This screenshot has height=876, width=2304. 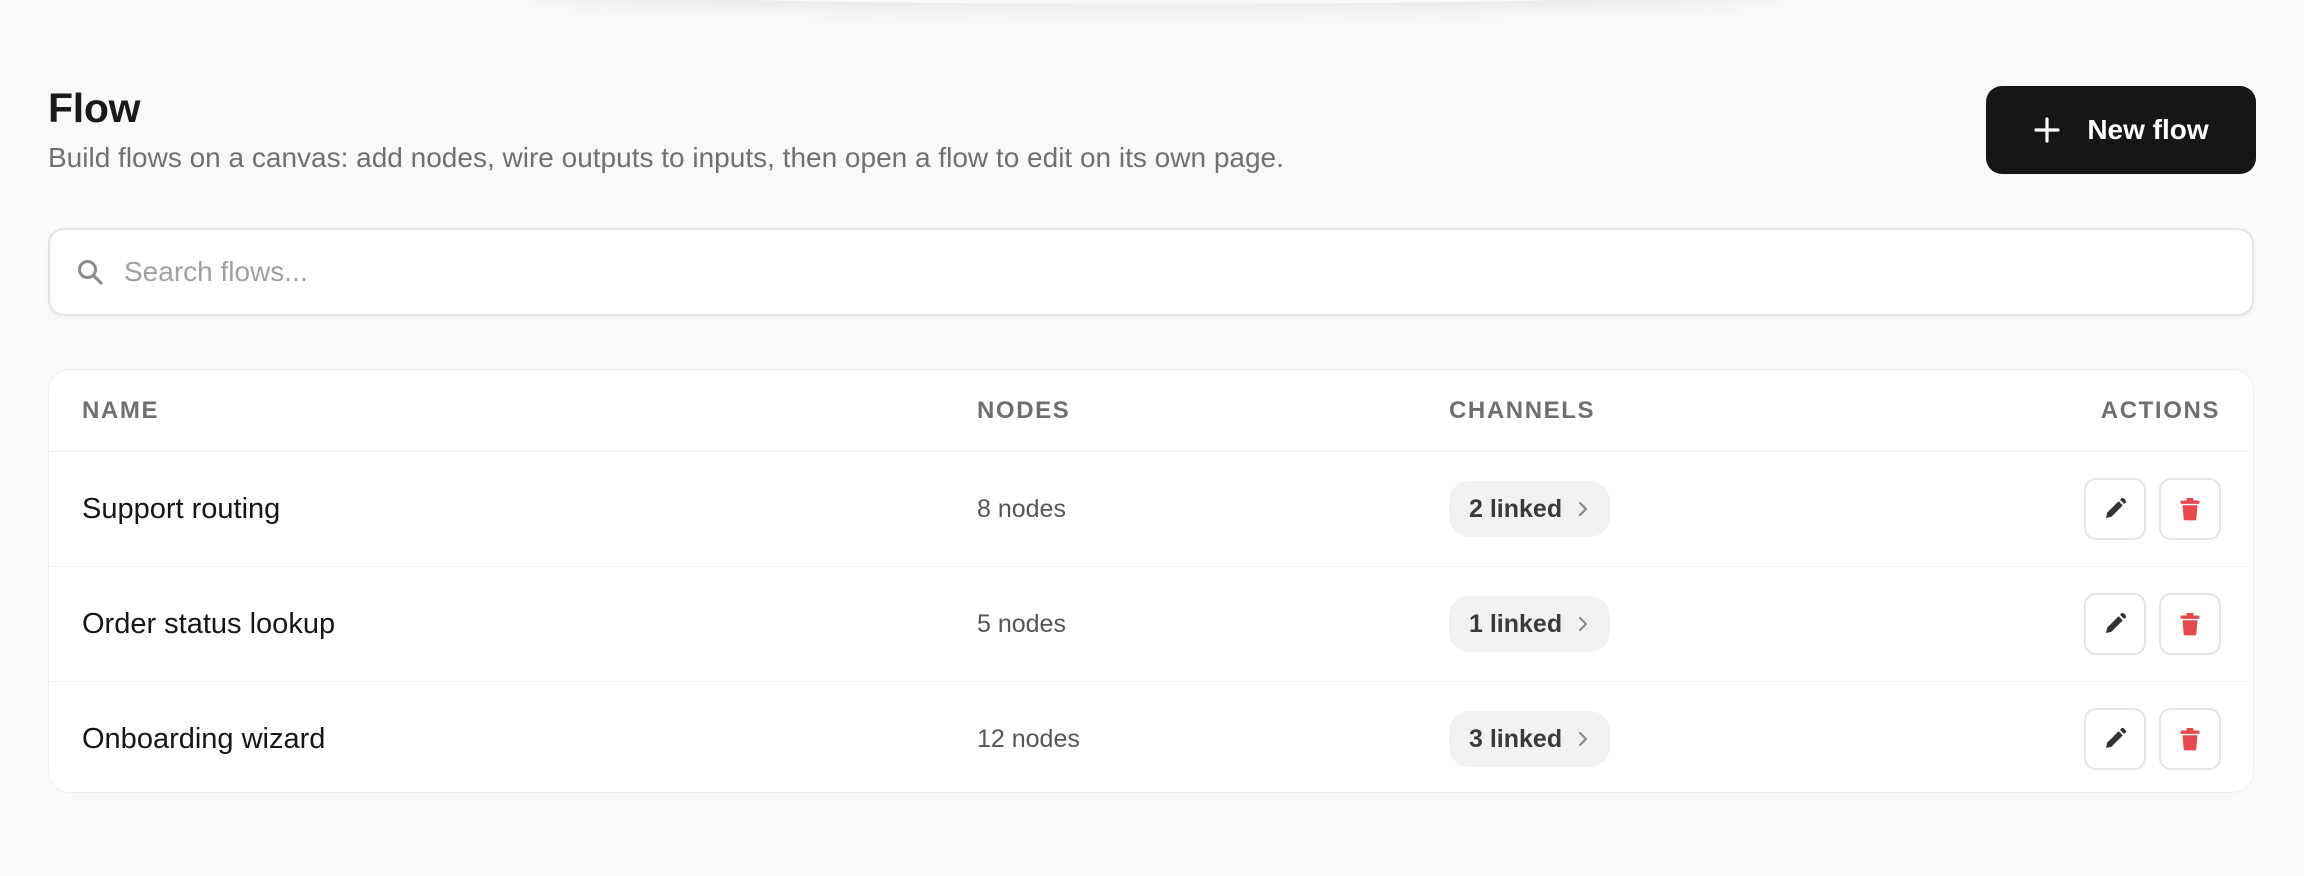 I want to click on column-header-nodes: NODES, so click(x=1024, y=410).